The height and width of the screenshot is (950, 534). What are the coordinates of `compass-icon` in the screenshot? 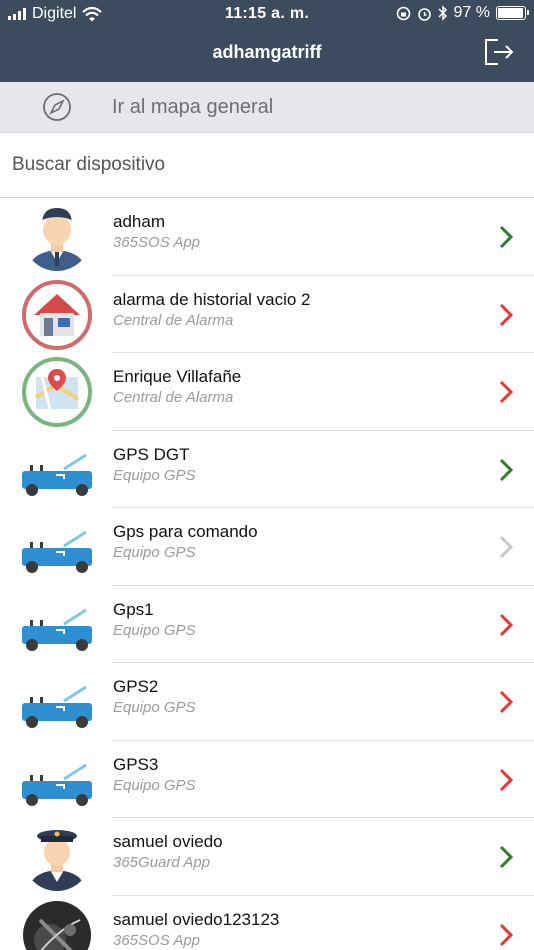 It's located at (57, 107).